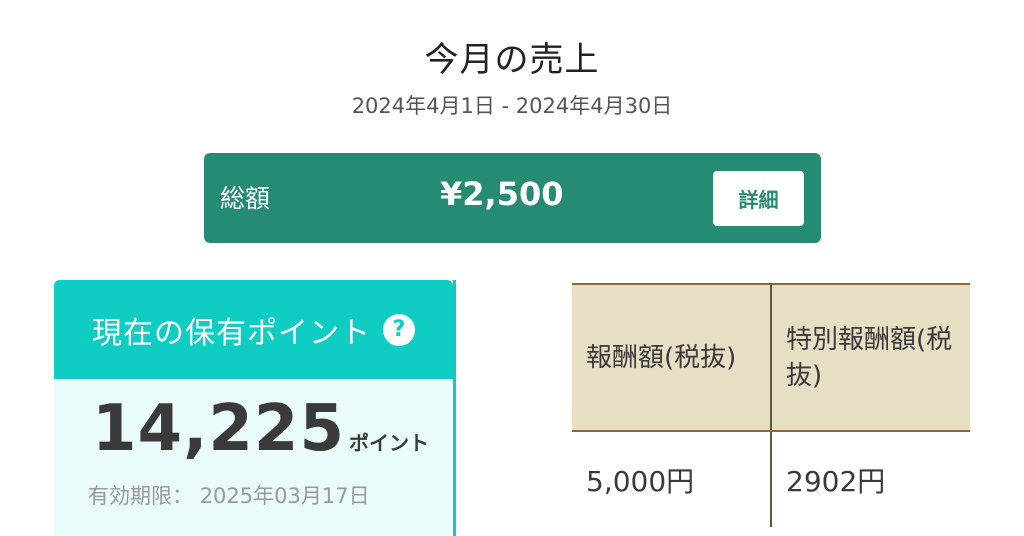  What do you see at coordinates (231, 333) in the screenshot?
I see `points-heading: 現在の保有ポイント` at bounding box center [231, 333].